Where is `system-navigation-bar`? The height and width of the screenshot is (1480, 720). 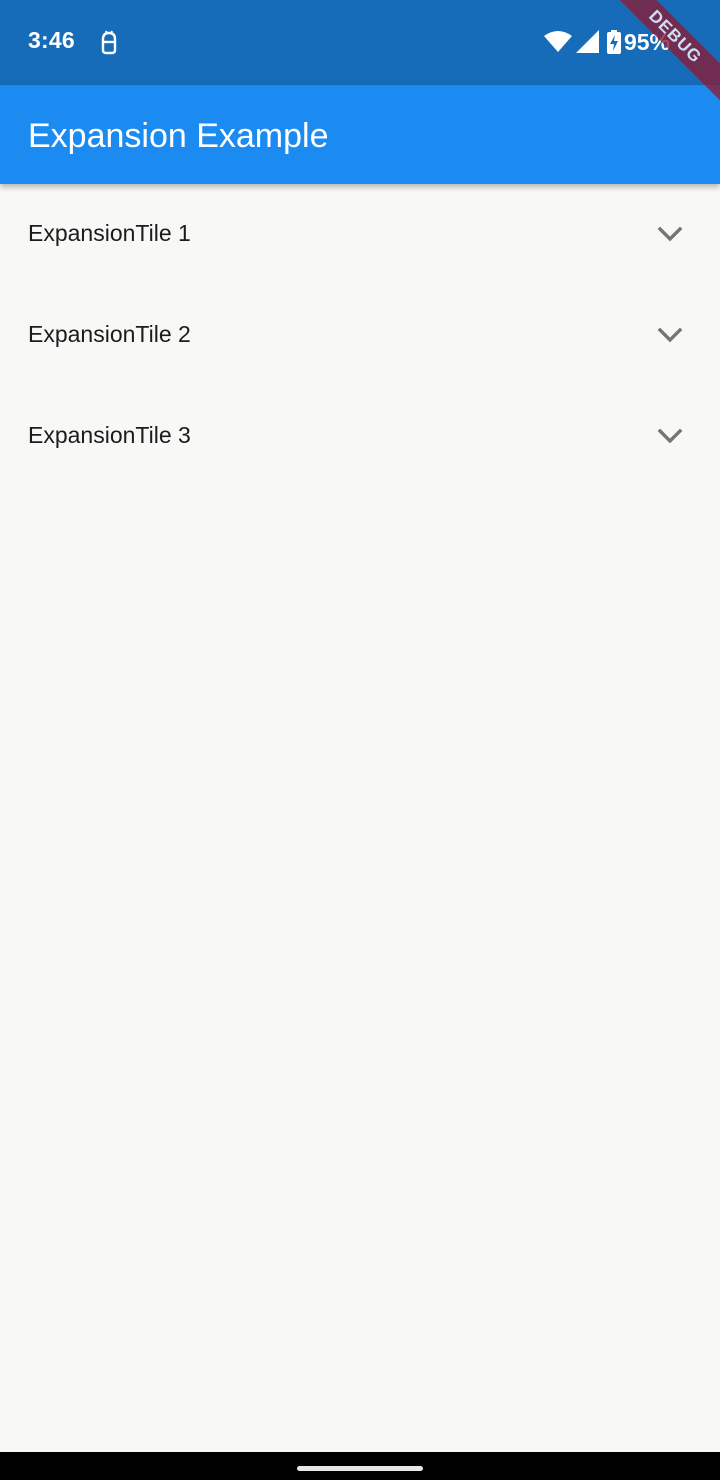 system-navigation-bar is located at coordinates (360, 1466).